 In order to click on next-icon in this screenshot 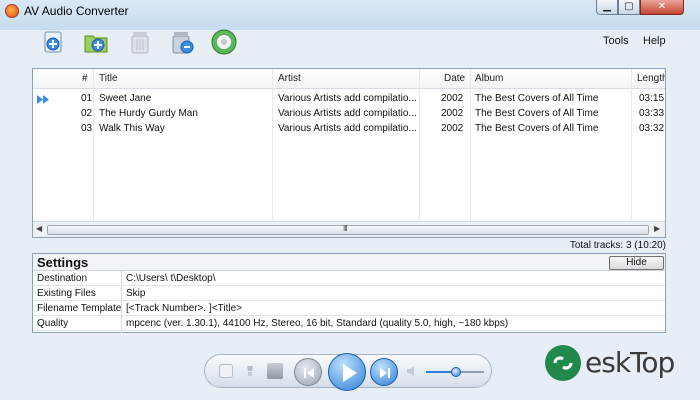, I will do `click(385, 373)`.